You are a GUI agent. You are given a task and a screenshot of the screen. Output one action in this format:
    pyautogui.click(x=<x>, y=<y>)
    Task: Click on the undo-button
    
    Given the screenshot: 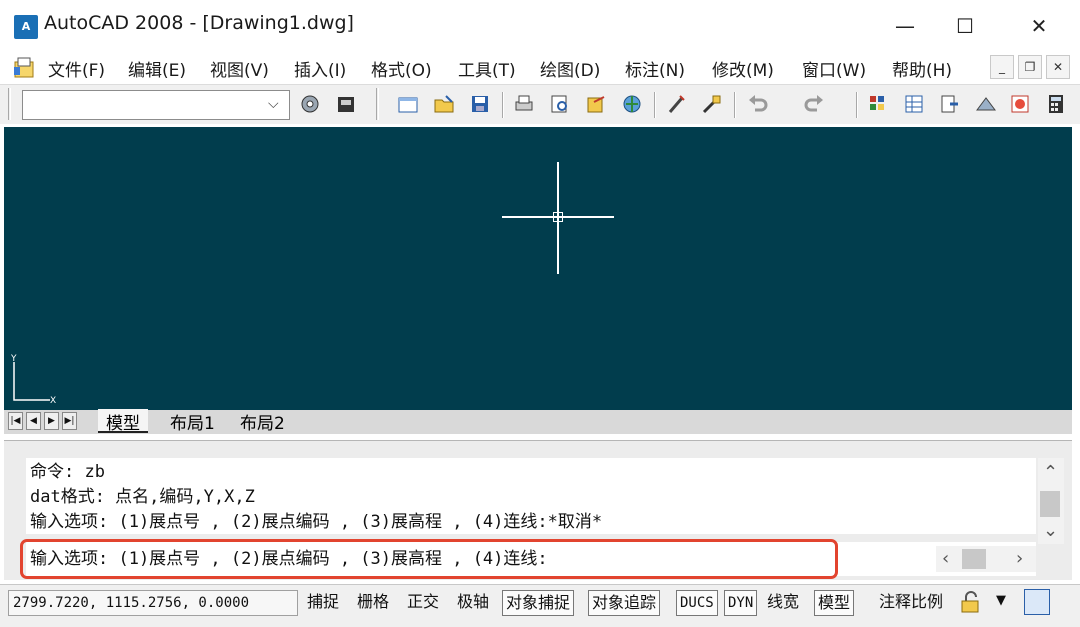 What is the action you would take?
    pyautogui.click(x=758, y=104)
    